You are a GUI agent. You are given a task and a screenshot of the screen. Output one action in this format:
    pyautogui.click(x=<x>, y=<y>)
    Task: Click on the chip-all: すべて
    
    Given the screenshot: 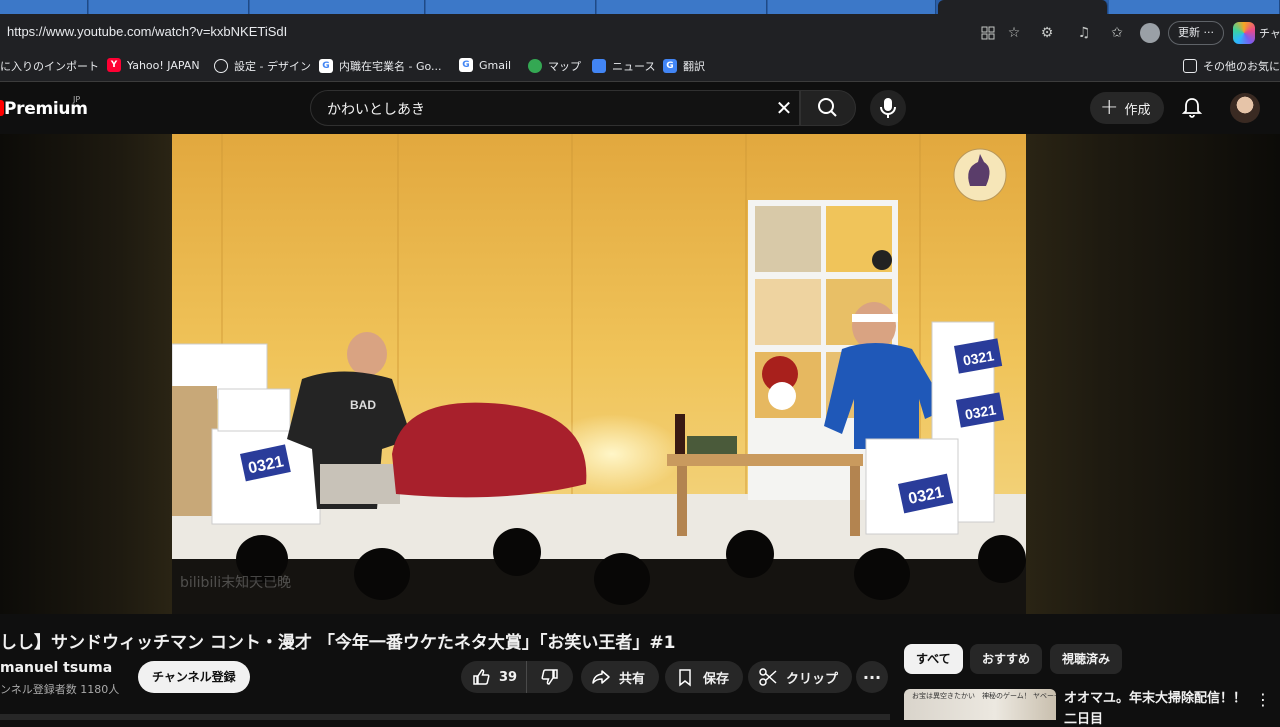 What is the action you would take?
    pyautogui.click(x=933, y=659)
    